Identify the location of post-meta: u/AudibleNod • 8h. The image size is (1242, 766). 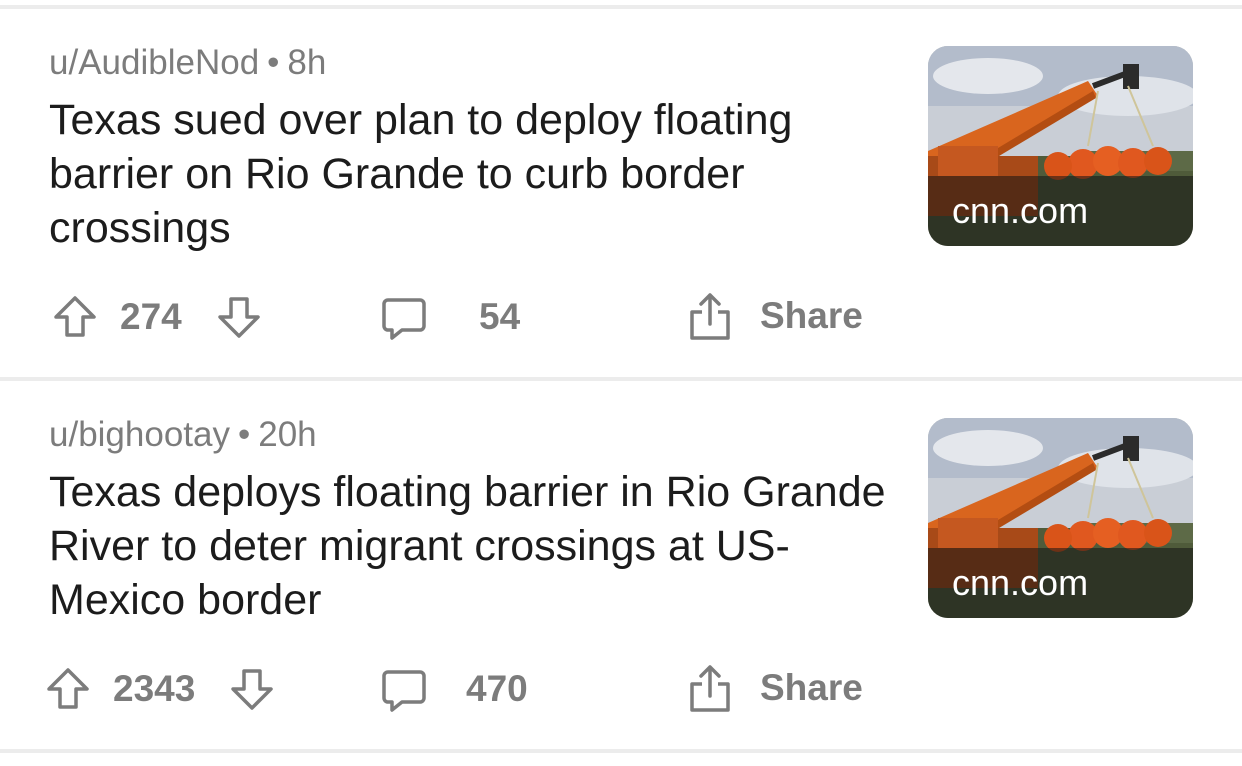
(187, 63).